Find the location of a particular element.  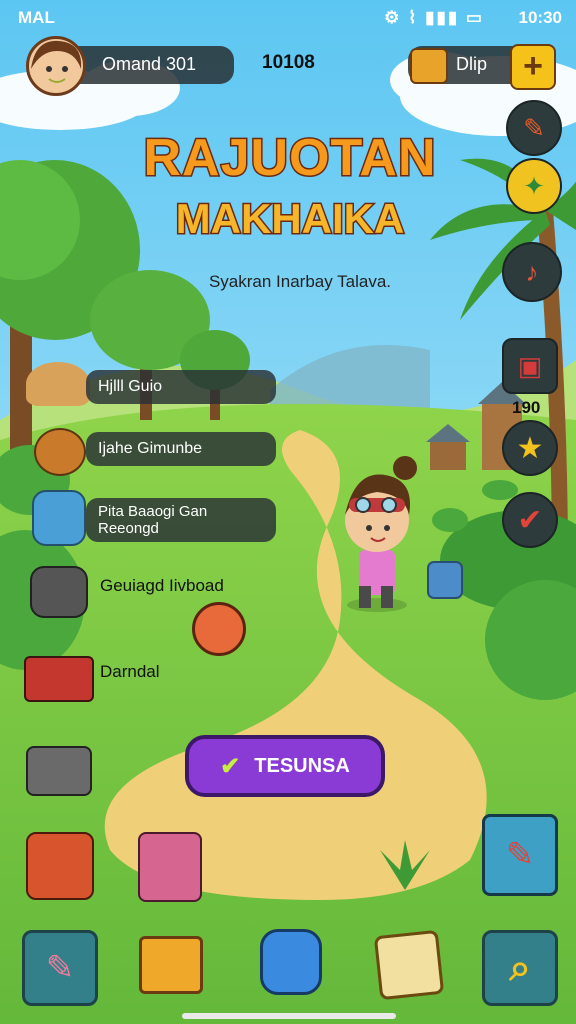

check-icon: ✔ is located at coordinates (230, 766).